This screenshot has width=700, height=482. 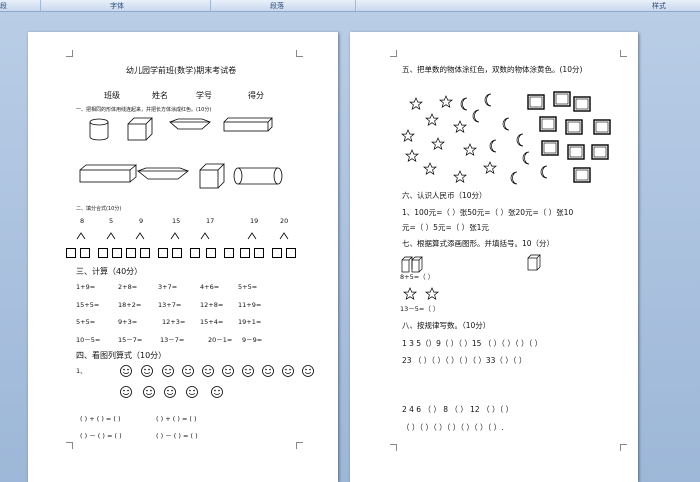 I want to click on question-8-heading: 八、按规律写数。（10分）, so click(x=446, y=325).